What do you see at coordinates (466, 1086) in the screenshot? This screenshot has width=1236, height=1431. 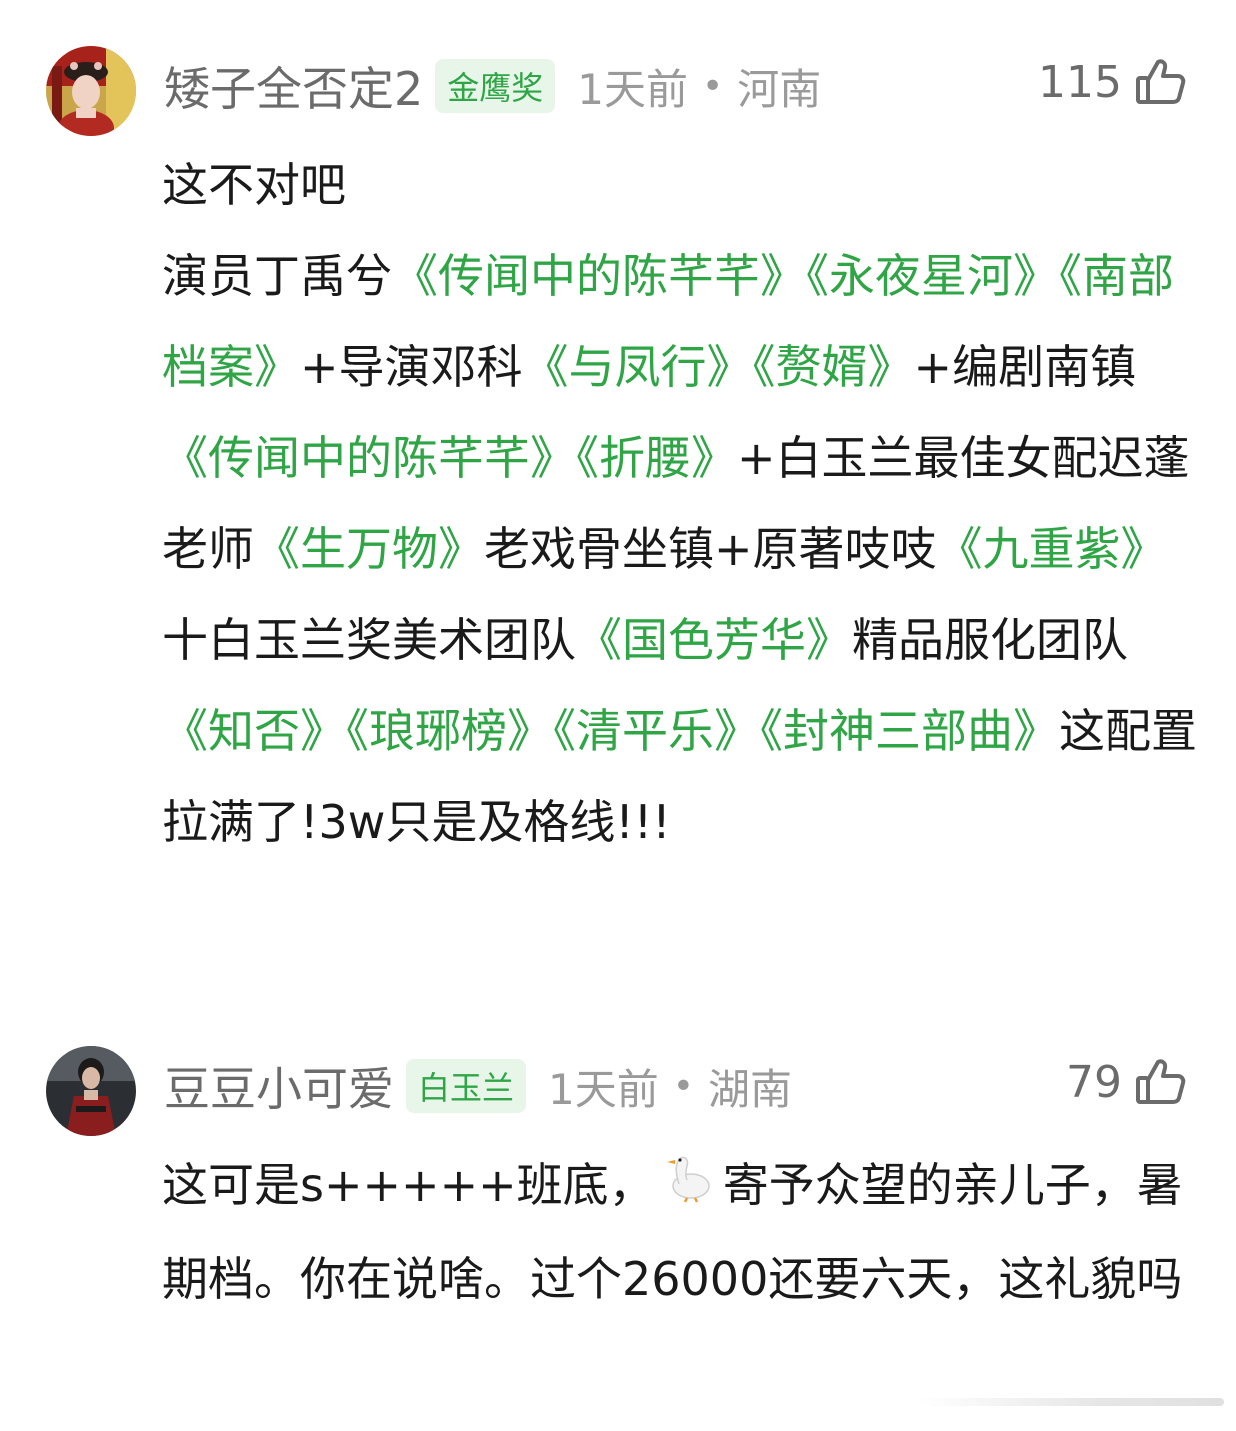 I see `award-badge: 白玉兰` at bounding box center [466, 1086].